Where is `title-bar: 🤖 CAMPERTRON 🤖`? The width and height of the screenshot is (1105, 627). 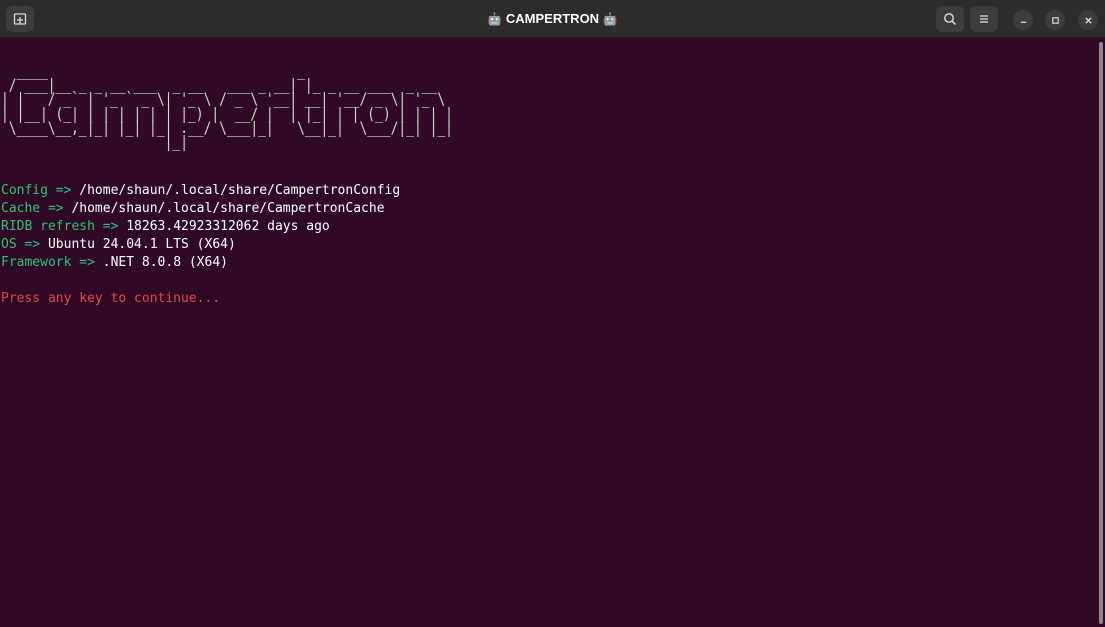 title-bar: 🤖 CAMPERTRON 🤖 is located at coordinates (552, 19).